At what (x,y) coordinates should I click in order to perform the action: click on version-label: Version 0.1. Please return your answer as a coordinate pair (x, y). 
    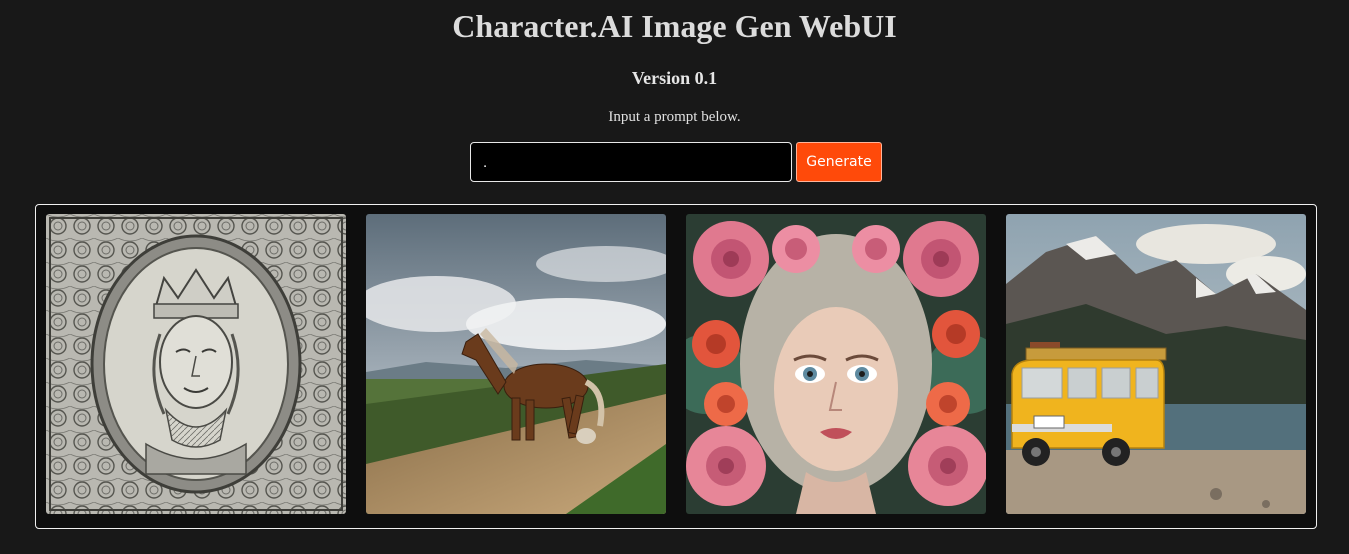
    Looking at the image, I should click on (674, 78).